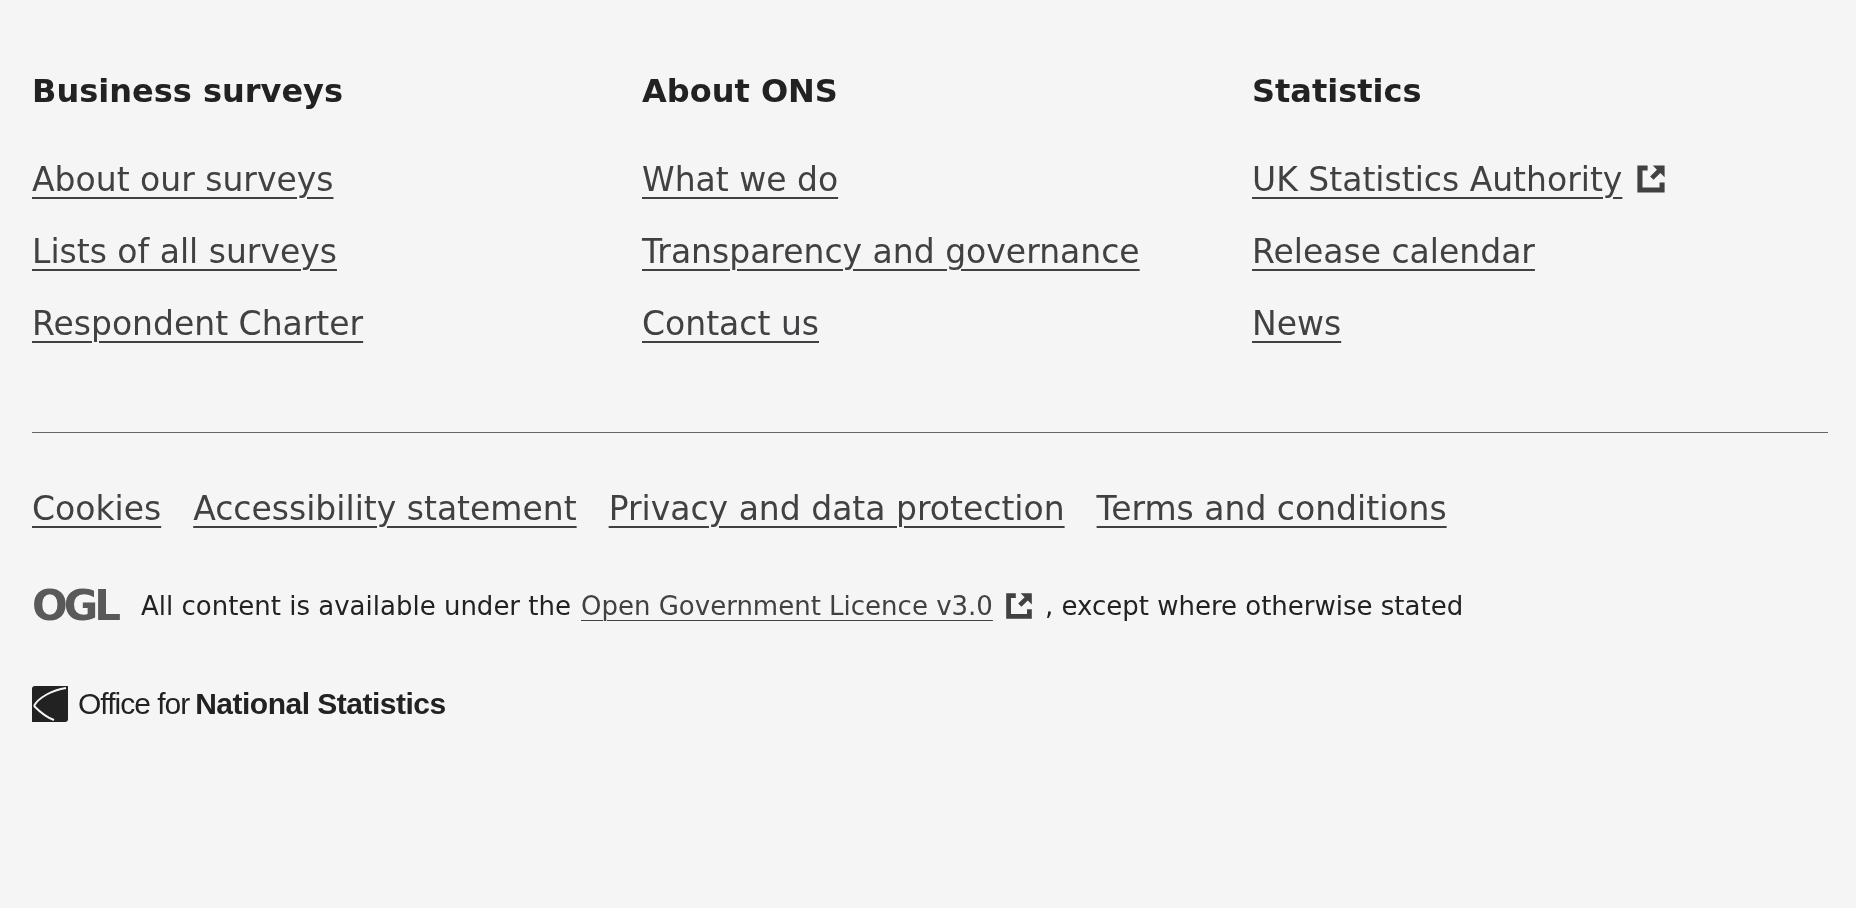  I want to click on footer-link: Contact us, so click(730, 323).